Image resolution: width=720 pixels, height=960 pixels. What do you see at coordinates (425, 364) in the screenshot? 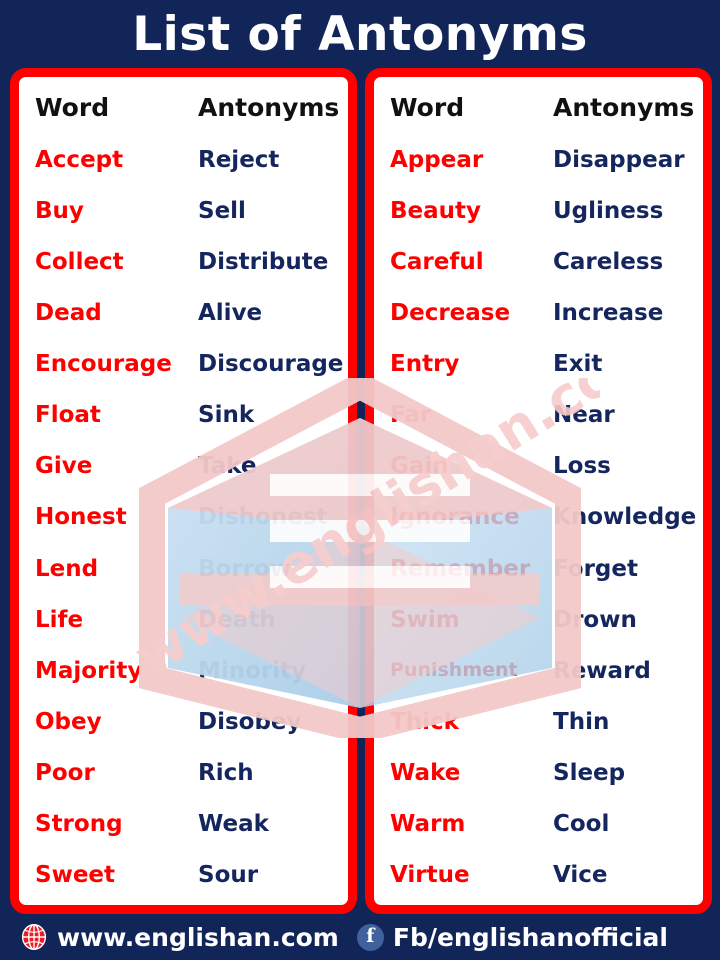
I see `word-cell: Entry` at bounding box center [425, 364].